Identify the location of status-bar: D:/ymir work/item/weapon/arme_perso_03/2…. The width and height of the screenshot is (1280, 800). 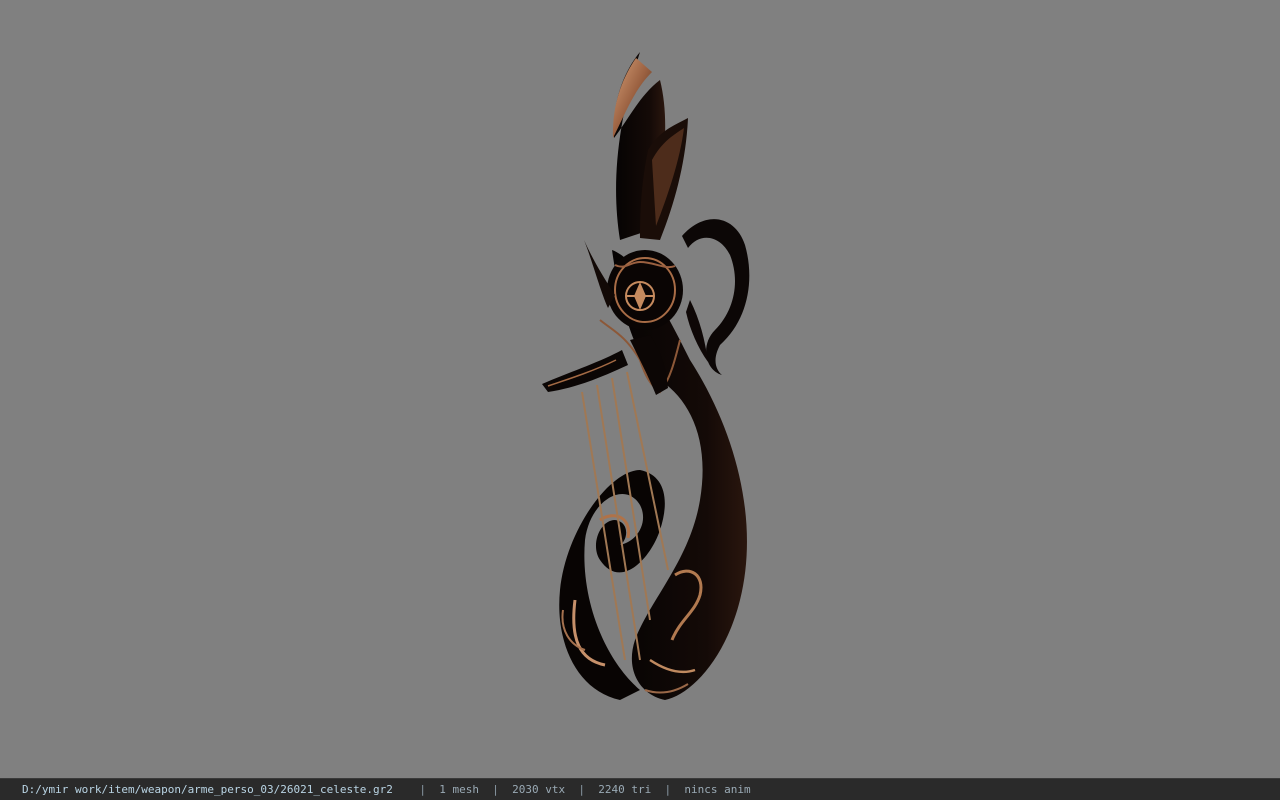
(640, 789).